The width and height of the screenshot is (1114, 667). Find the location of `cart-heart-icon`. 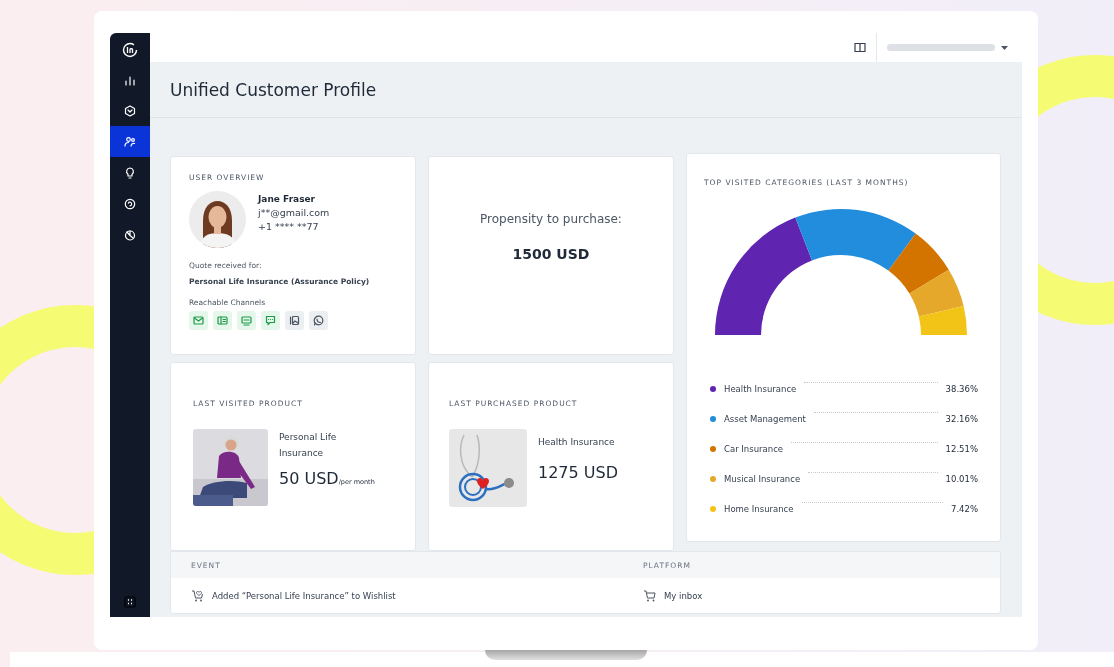

cart-heart-icon is located at coordinates (197, 595).